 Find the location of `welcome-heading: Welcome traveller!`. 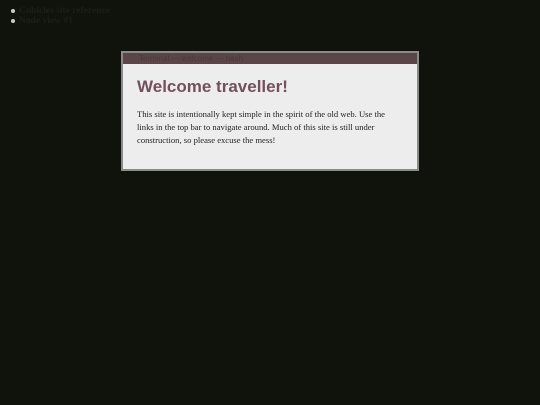

welcome-heading: Welcome traveller! is located at coordinates (212, 86).